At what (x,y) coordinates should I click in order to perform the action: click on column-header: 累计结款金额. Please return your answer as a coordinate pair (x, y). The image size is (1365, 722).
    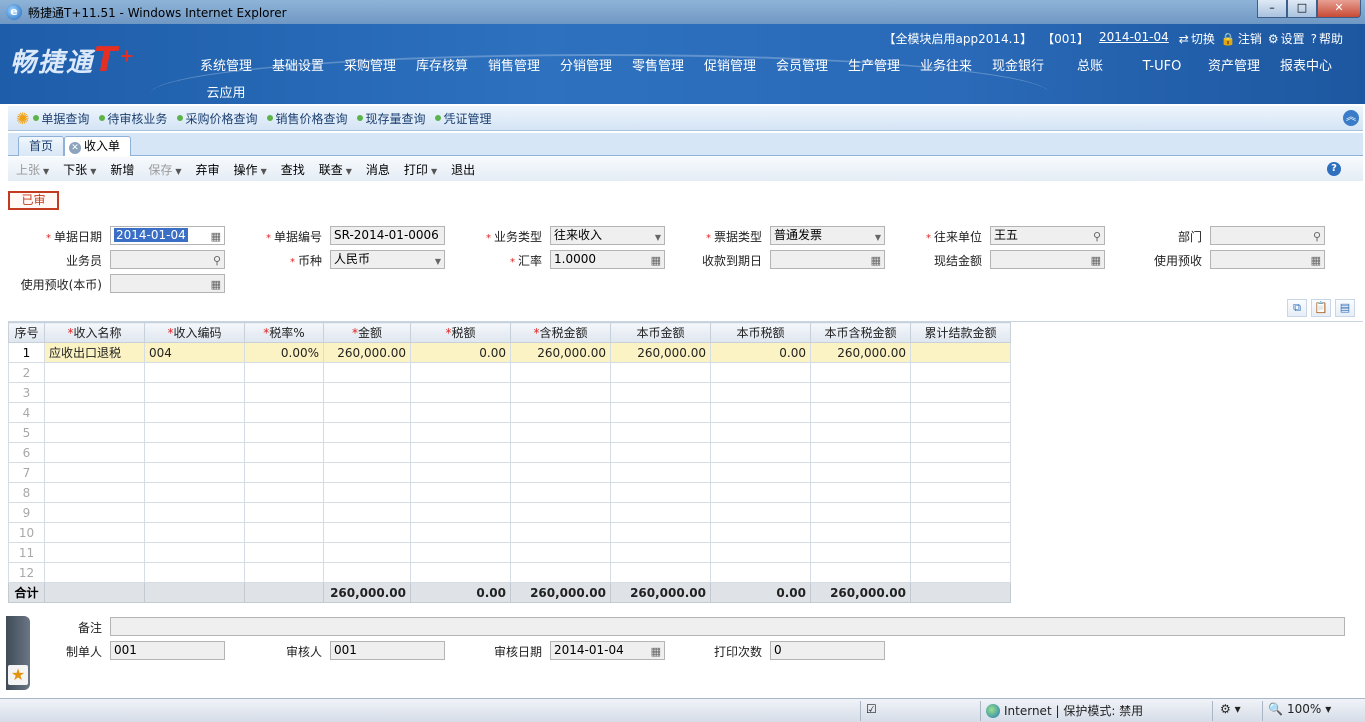
    Looking at the image, I should click on (960, 332).